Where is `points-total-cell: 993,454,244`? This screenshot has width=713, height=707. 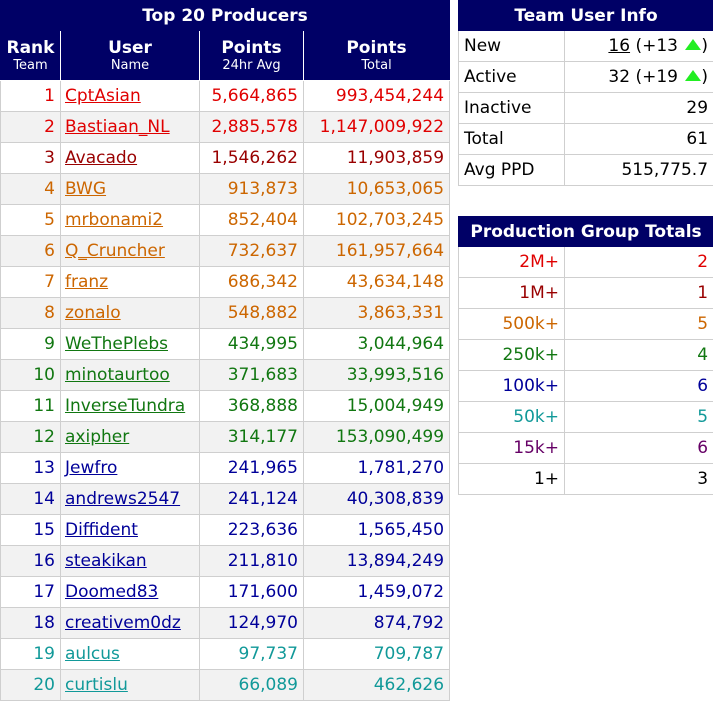 points-total-cell: 993,454,244 is located at coordinates (376, 96).